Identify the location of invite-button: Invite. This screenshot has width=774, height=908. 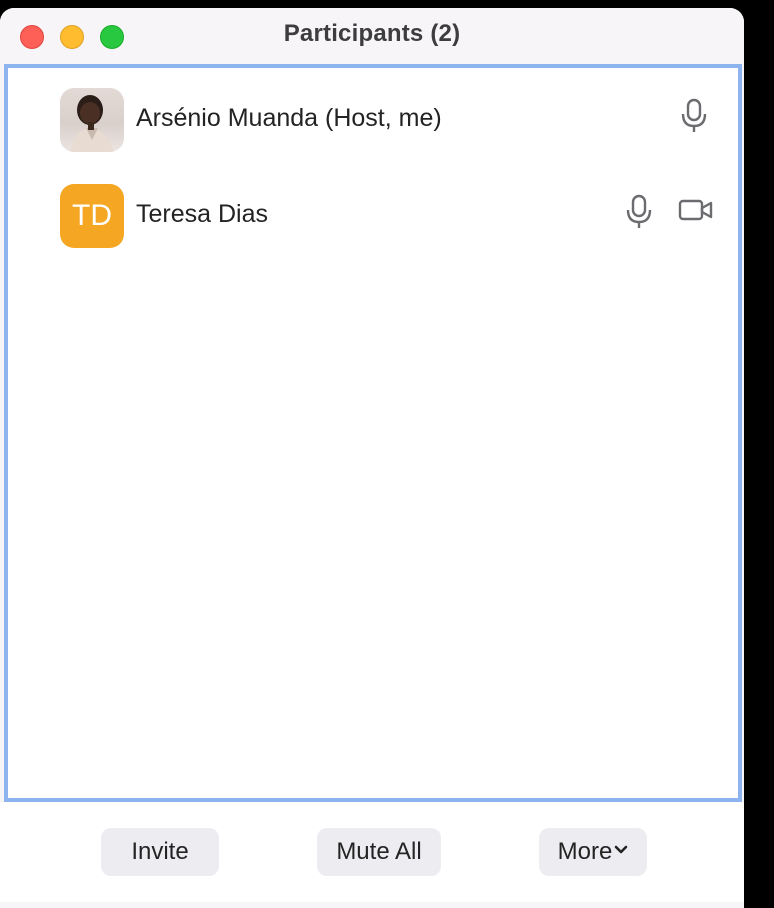
(160, 852).